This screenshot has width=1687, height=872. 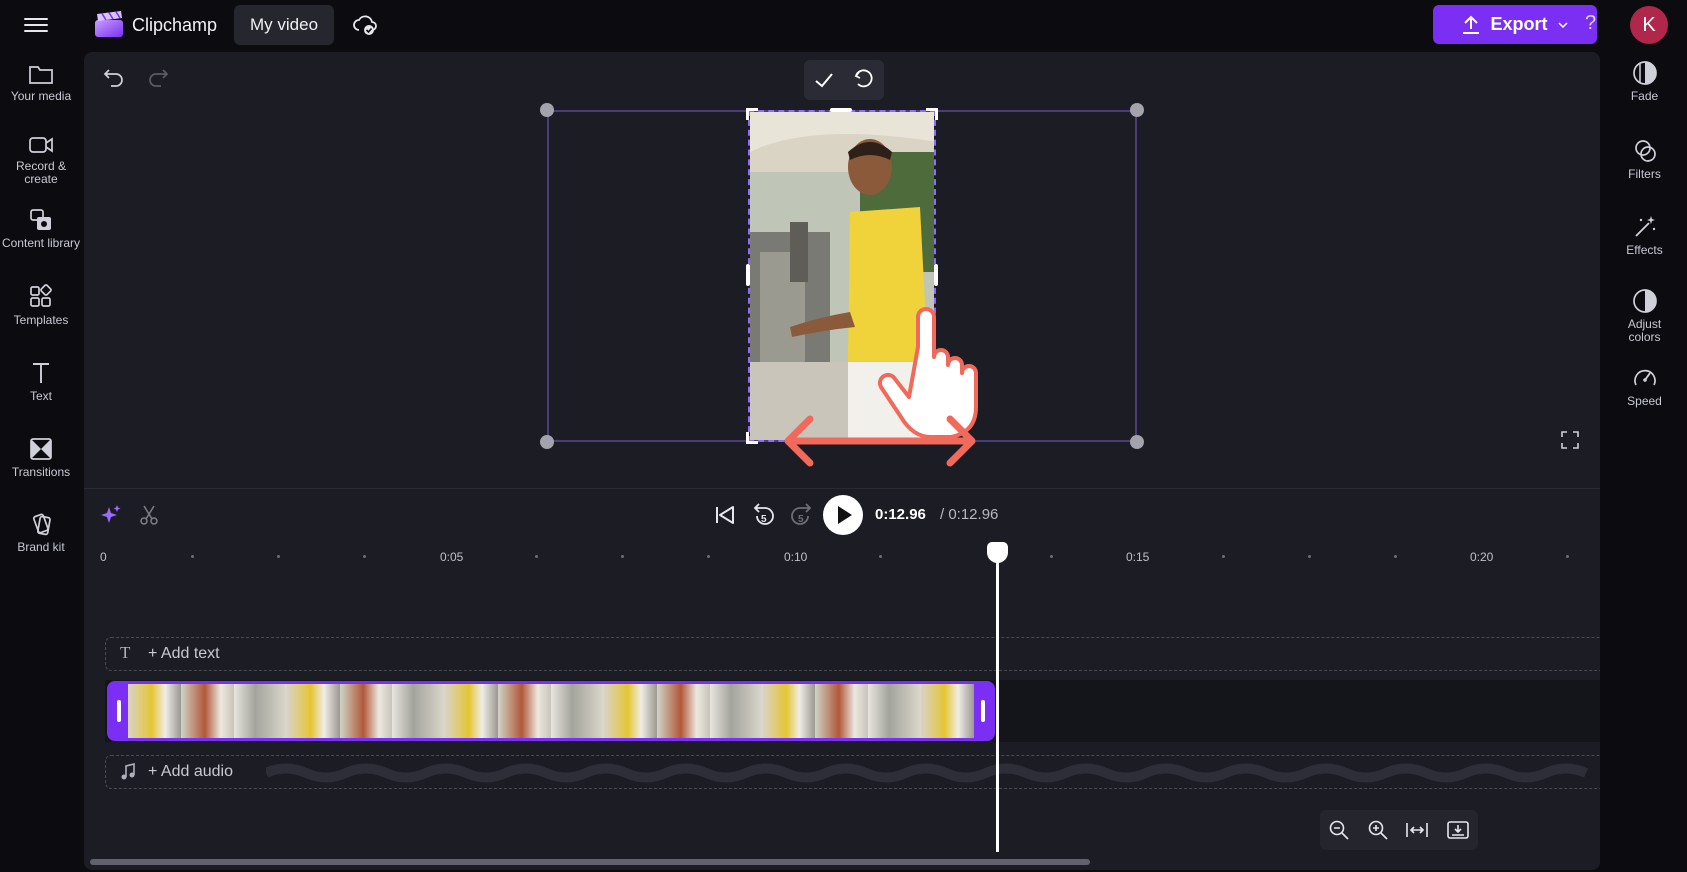 What do you see at coordinates (1562, 24) in the screenshot?
I see `chevron-down-icon` at bounding box center [1562, 24].